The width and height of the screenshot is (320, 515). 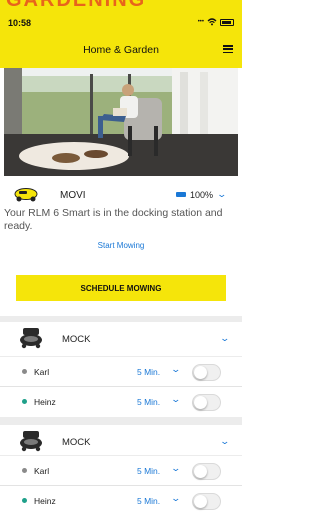 What do you see at coordinates (121, 288) in the screenshot?
I see `schedule-mowing-button: SCHEDULE MOWING` at bounding box center [121, 288].